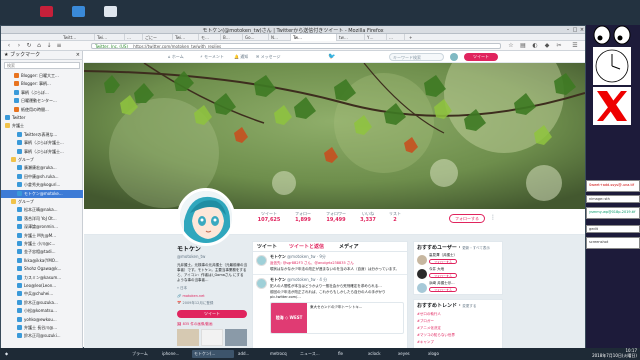 This screenshot has width=640, height=360. I want to click on home-icon: ⌂, so click(39, 46).